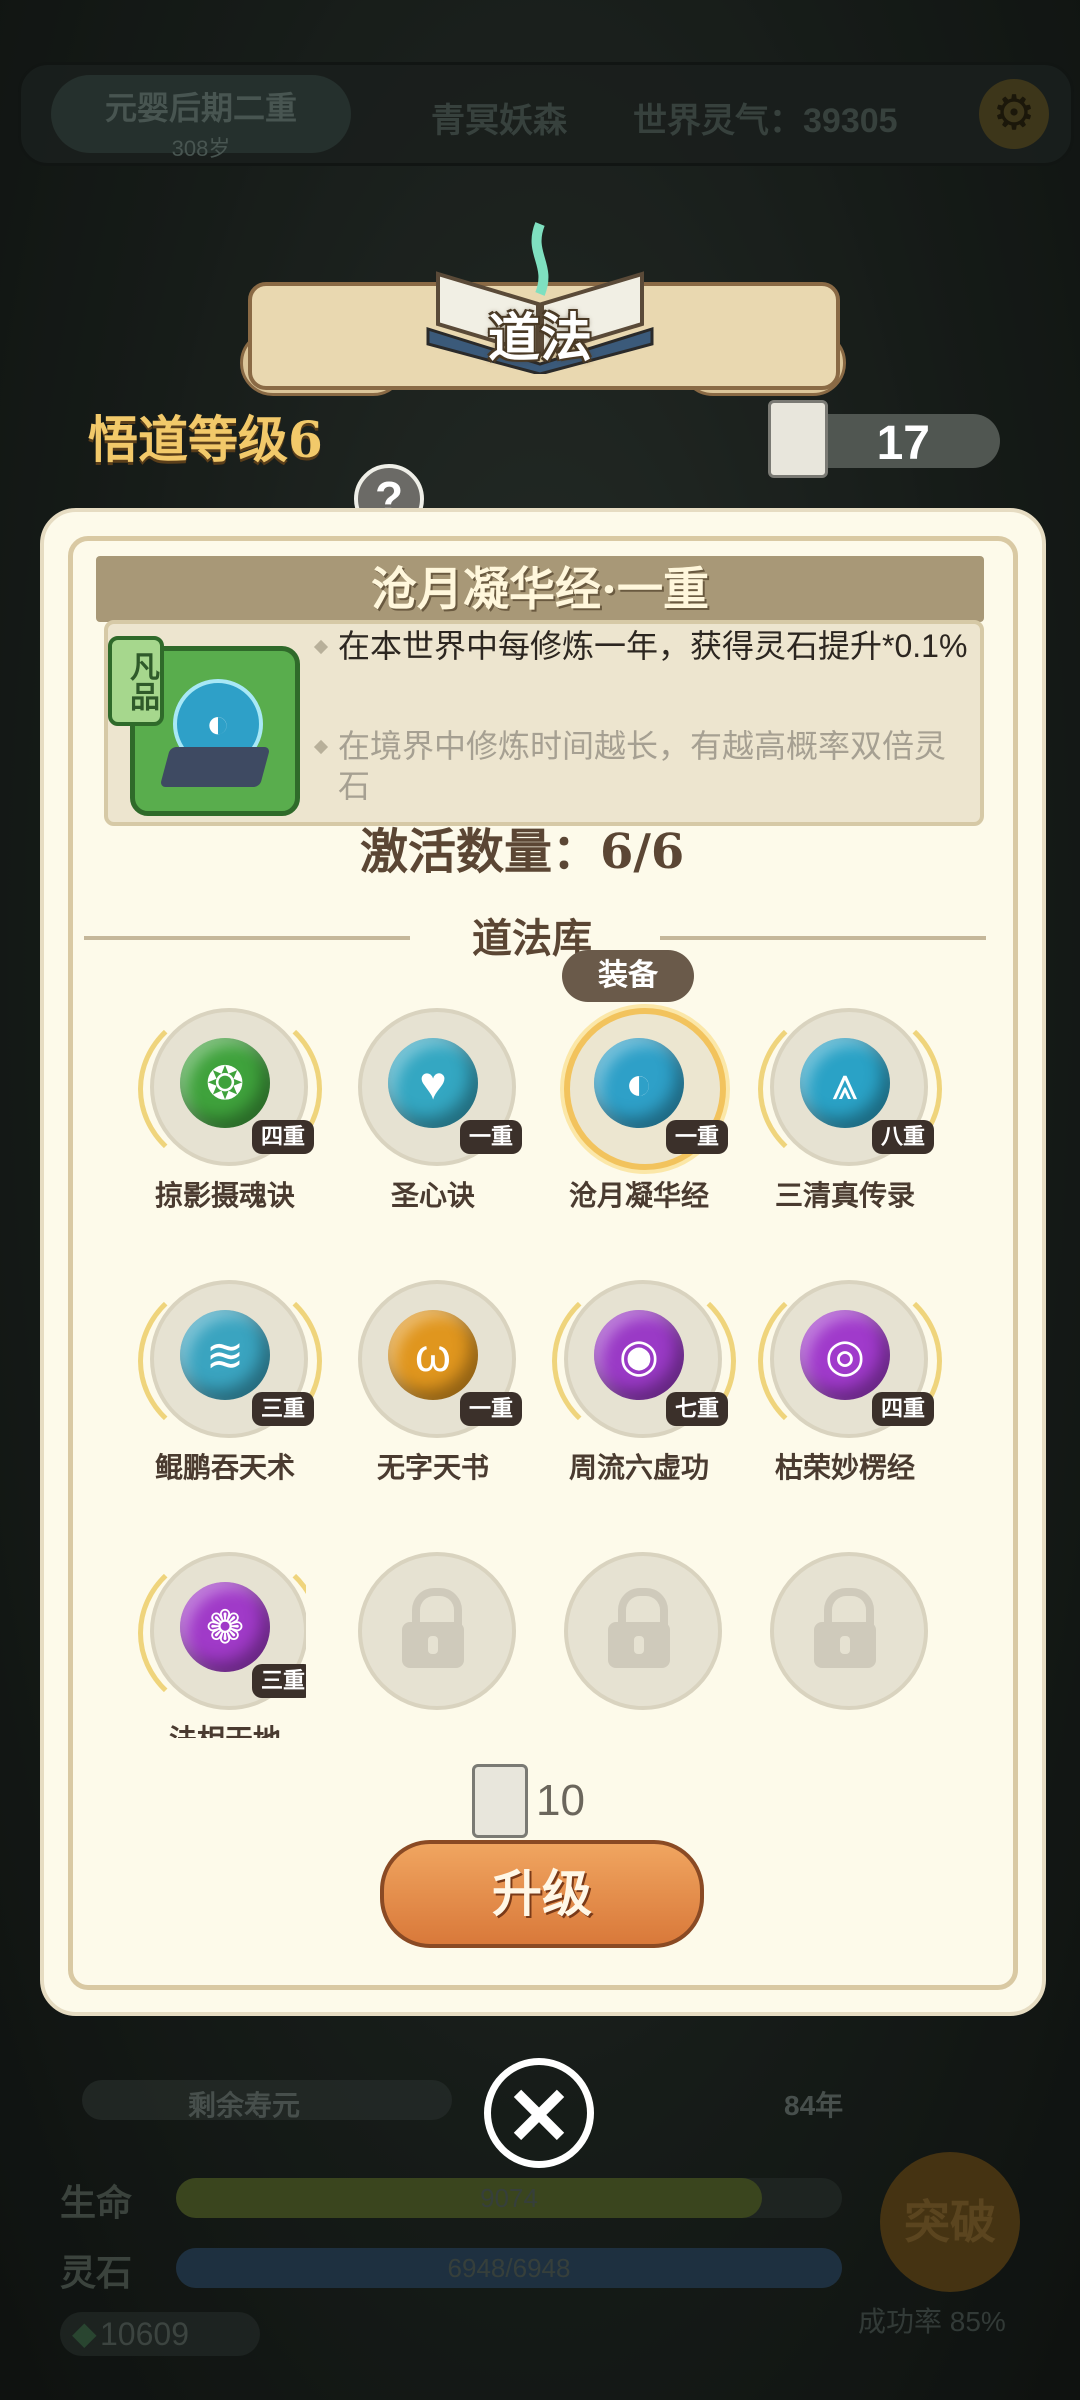 This screenshot has height=2400, width=1080. What do you see at coordinates (215, 767) in the screenshot?
I see `book-icon` at bounding box center [215, 767].